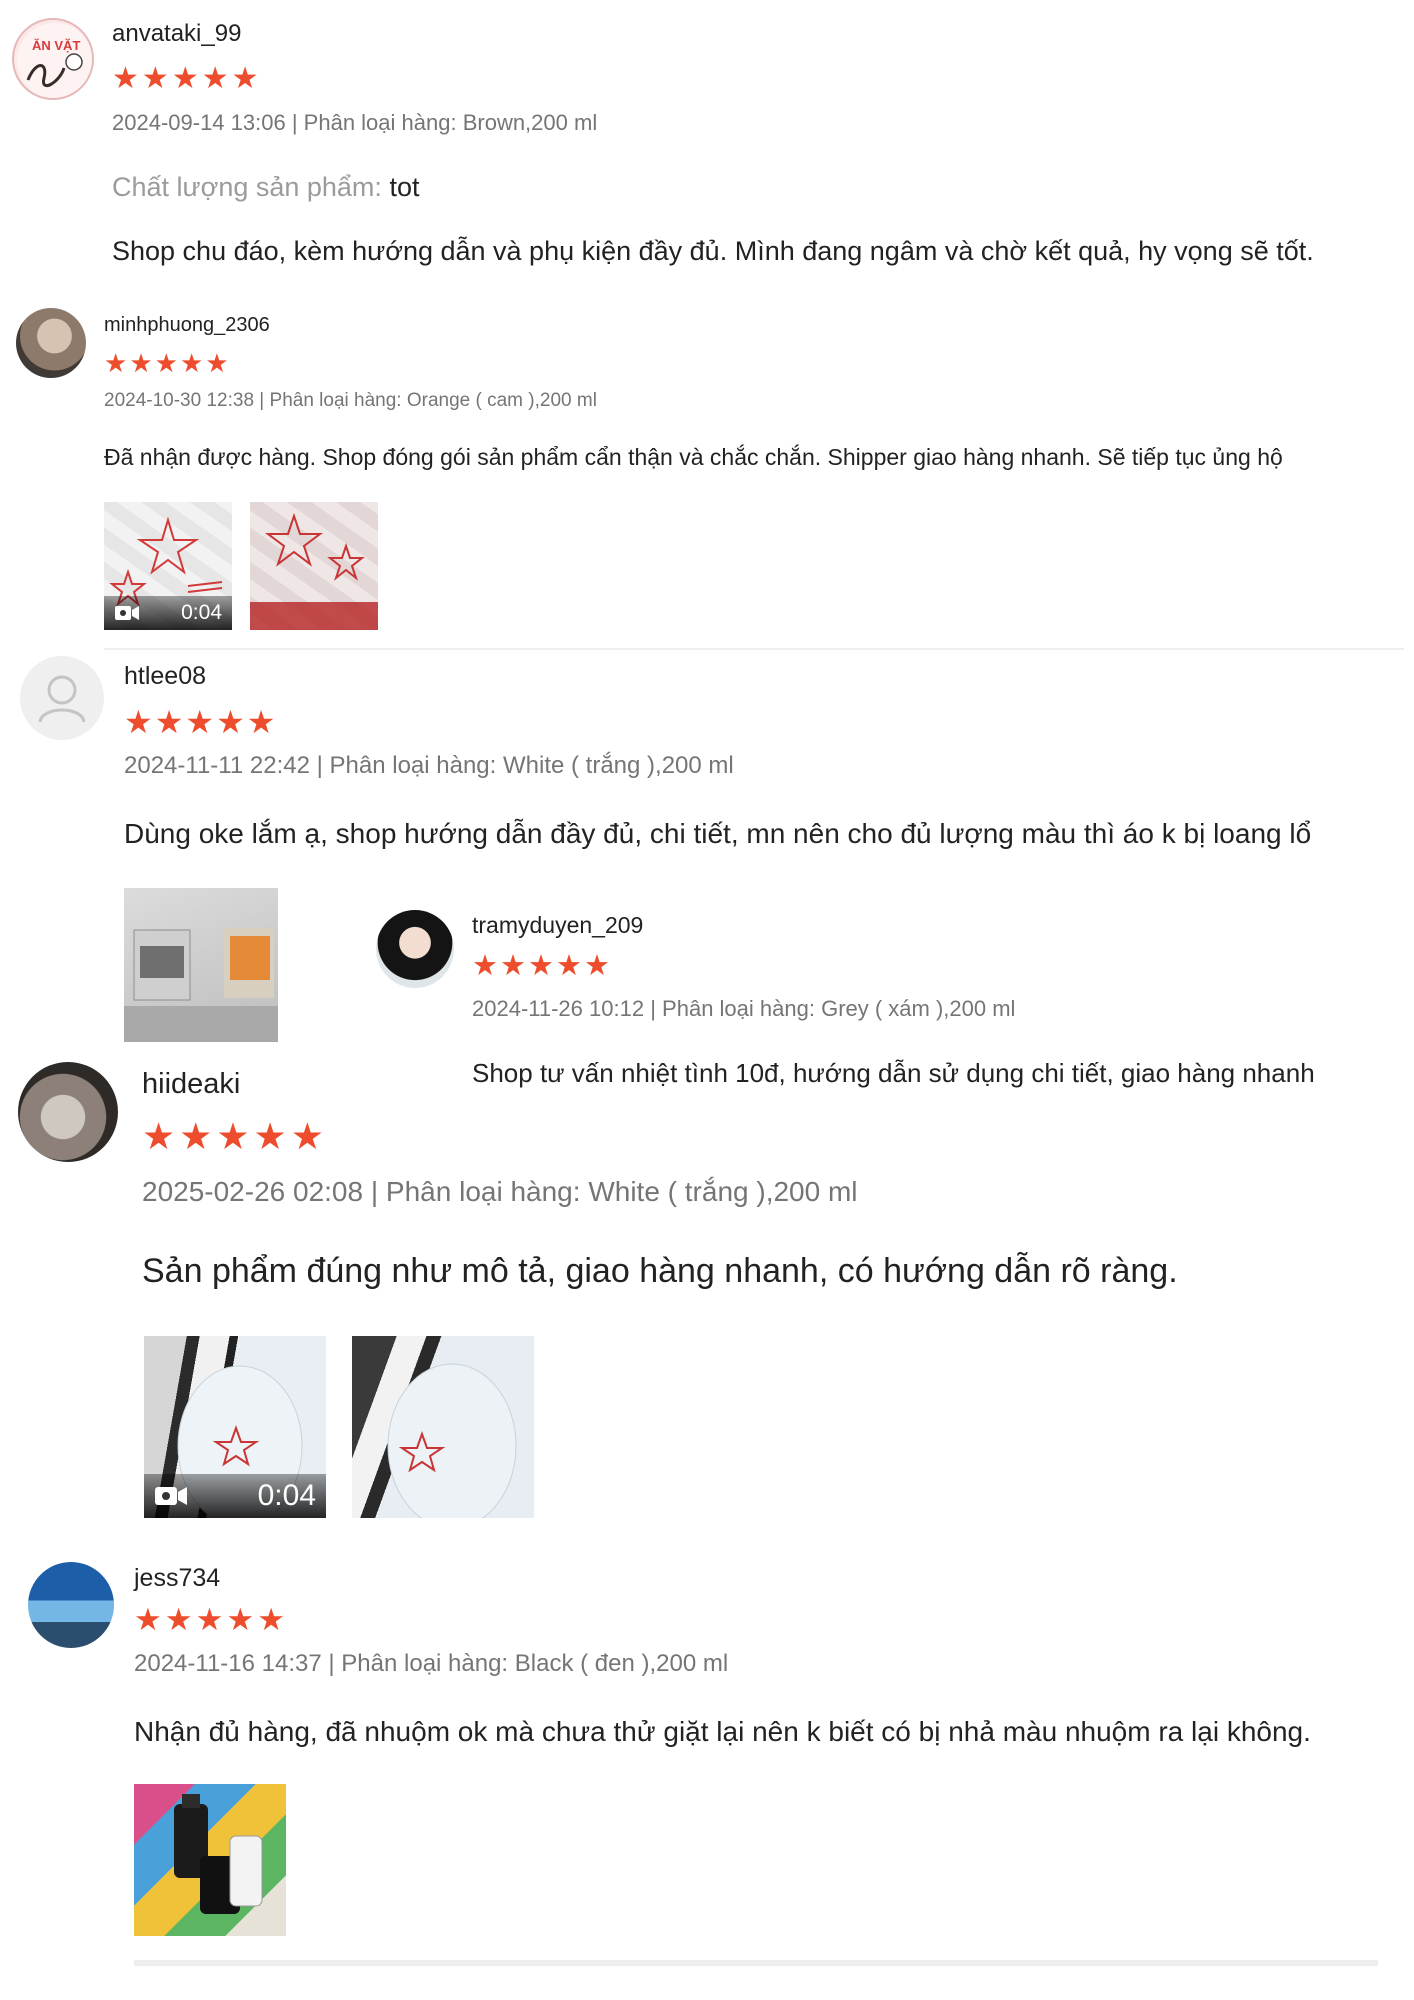 The height and width of the screenshot is (2000, 1414). What do you see at coordinates (314, 571) in the screenshot?
I see `package-print-image` at bounding box center [314, 571].